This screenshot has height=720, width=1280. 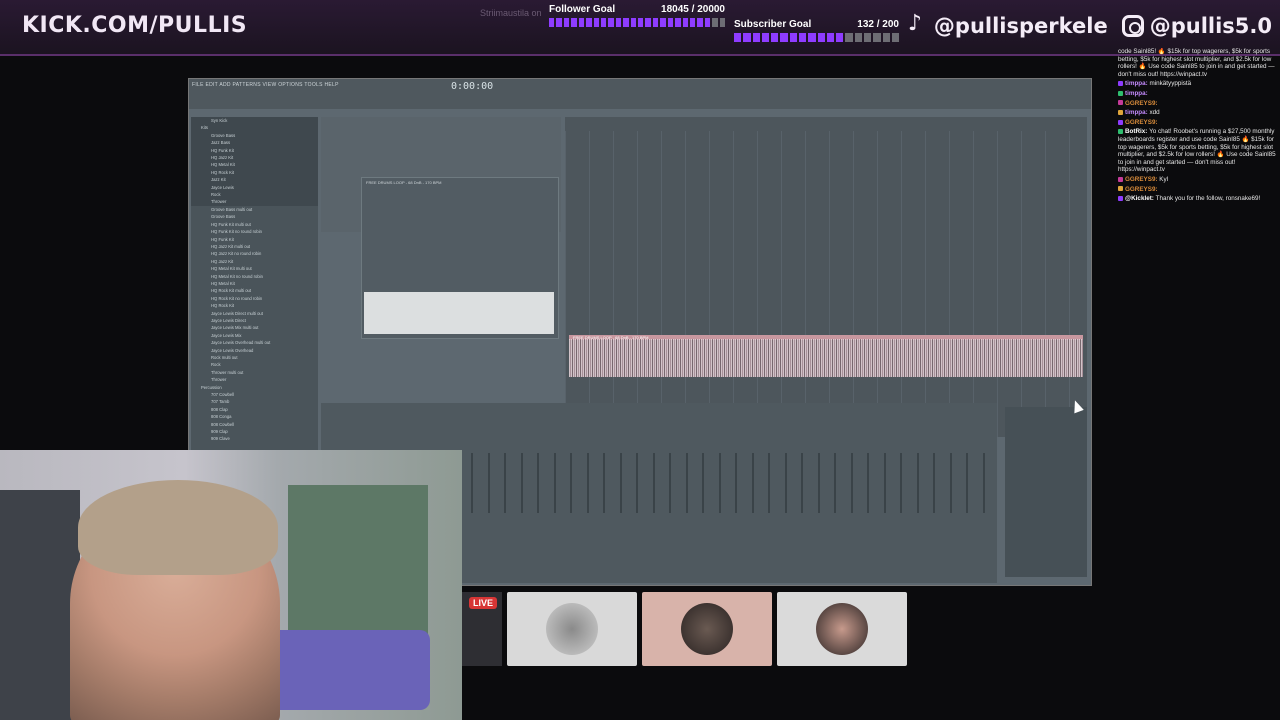 I want to click on browser-item: Thrower multi out, so click(x=254, y=372).